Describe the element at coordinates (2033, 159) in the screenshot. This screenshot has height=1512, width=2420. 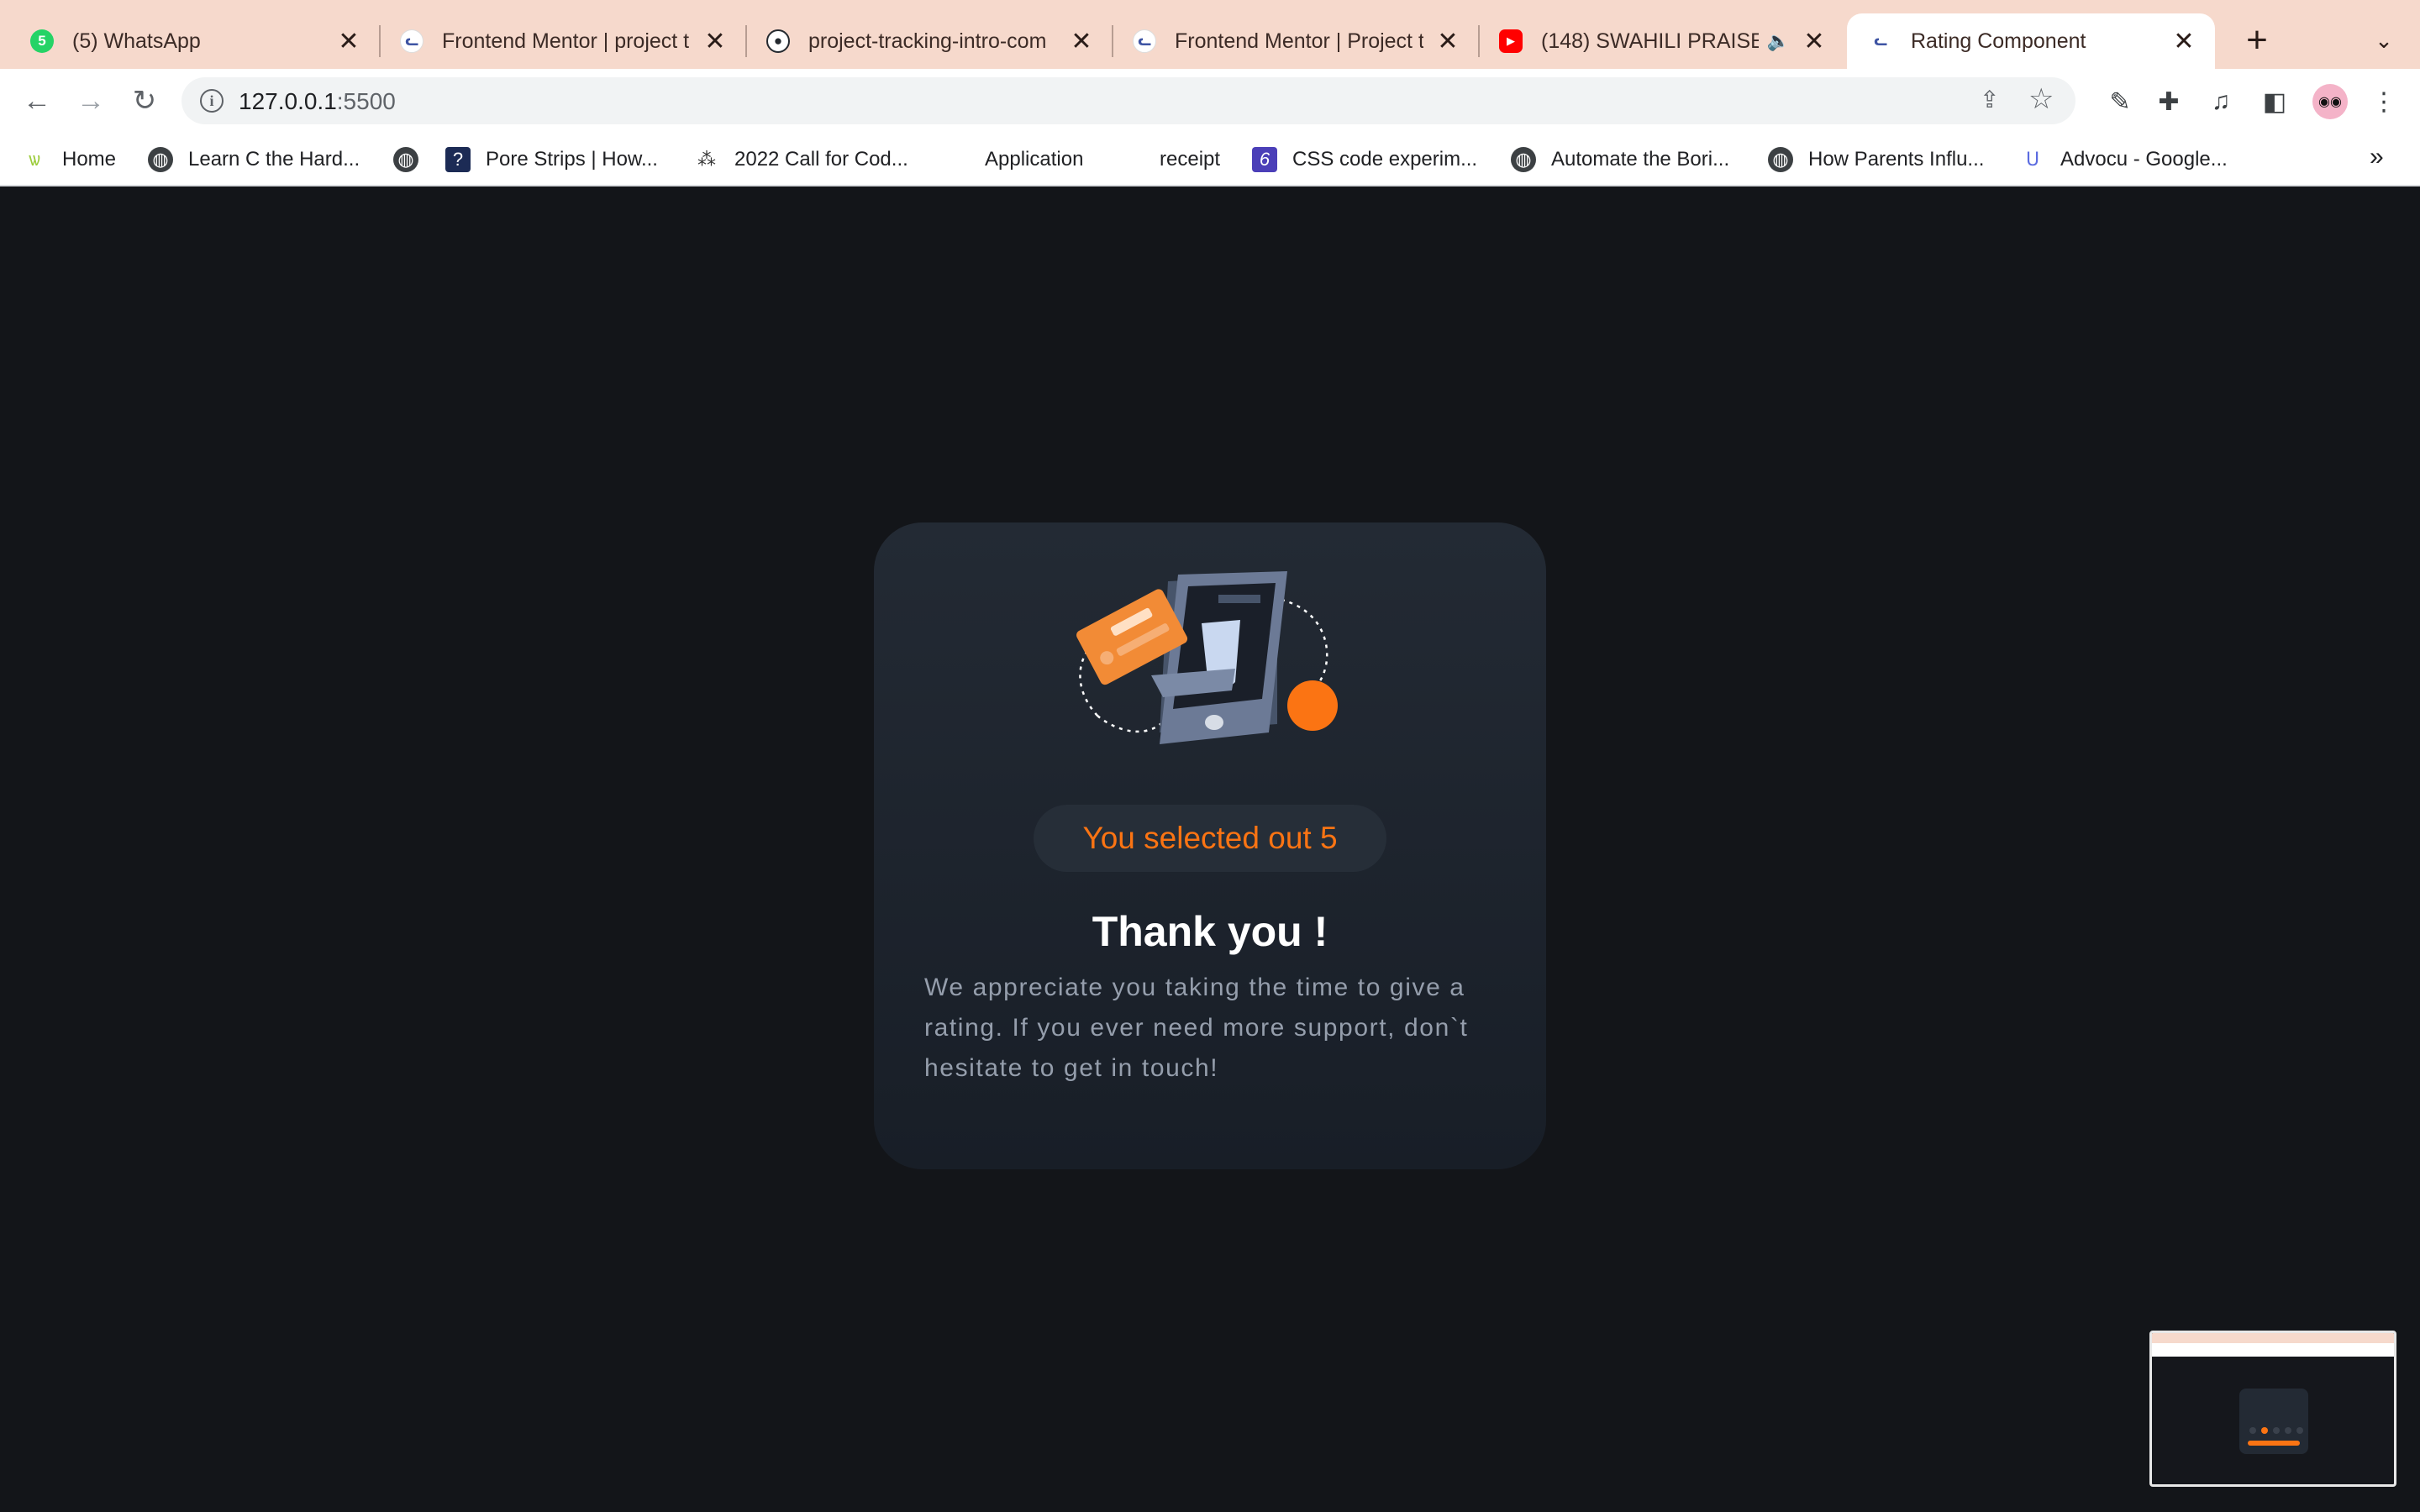
I see `advocu-icon: Ս` at that location.